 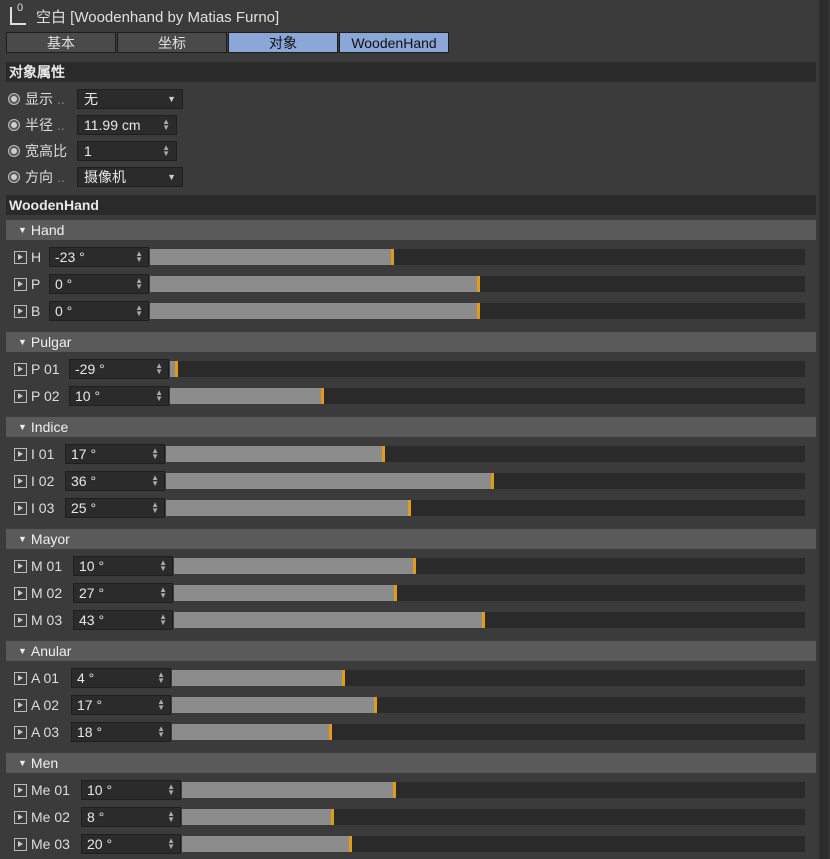 What do you see at coordinates (411, 763) in the screenshot?
I see `group-header-men: ▼ Men` at bounding box center [411, 763].